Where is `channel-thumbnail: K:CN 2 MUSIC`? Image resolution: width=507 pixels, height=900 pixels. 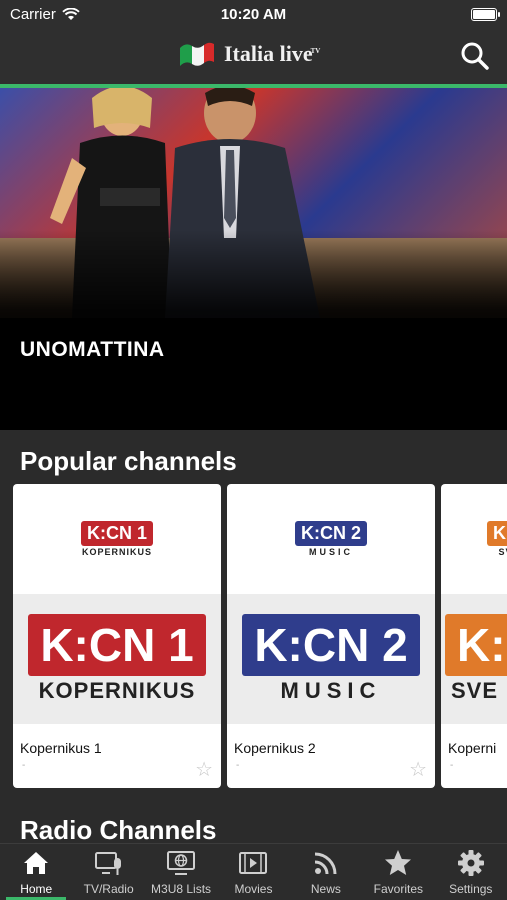 channel-thumbnail: K:CN 2 MUSIC is located at coordinates (331, 659).